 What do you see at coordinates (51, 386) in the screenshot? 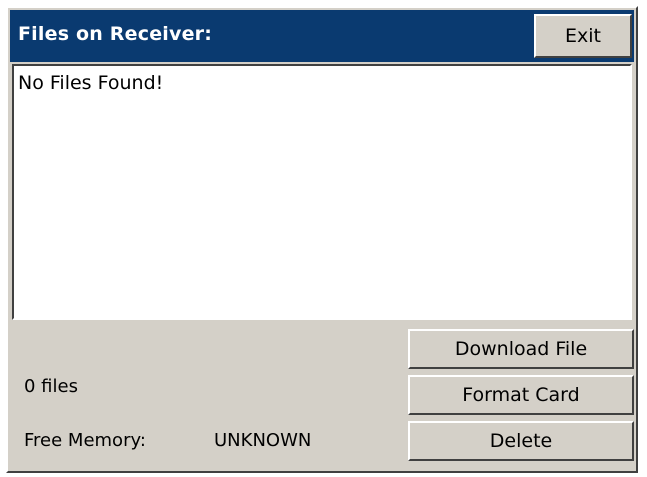
I see `file-count: 0 files` at bounding box center [51, 386].